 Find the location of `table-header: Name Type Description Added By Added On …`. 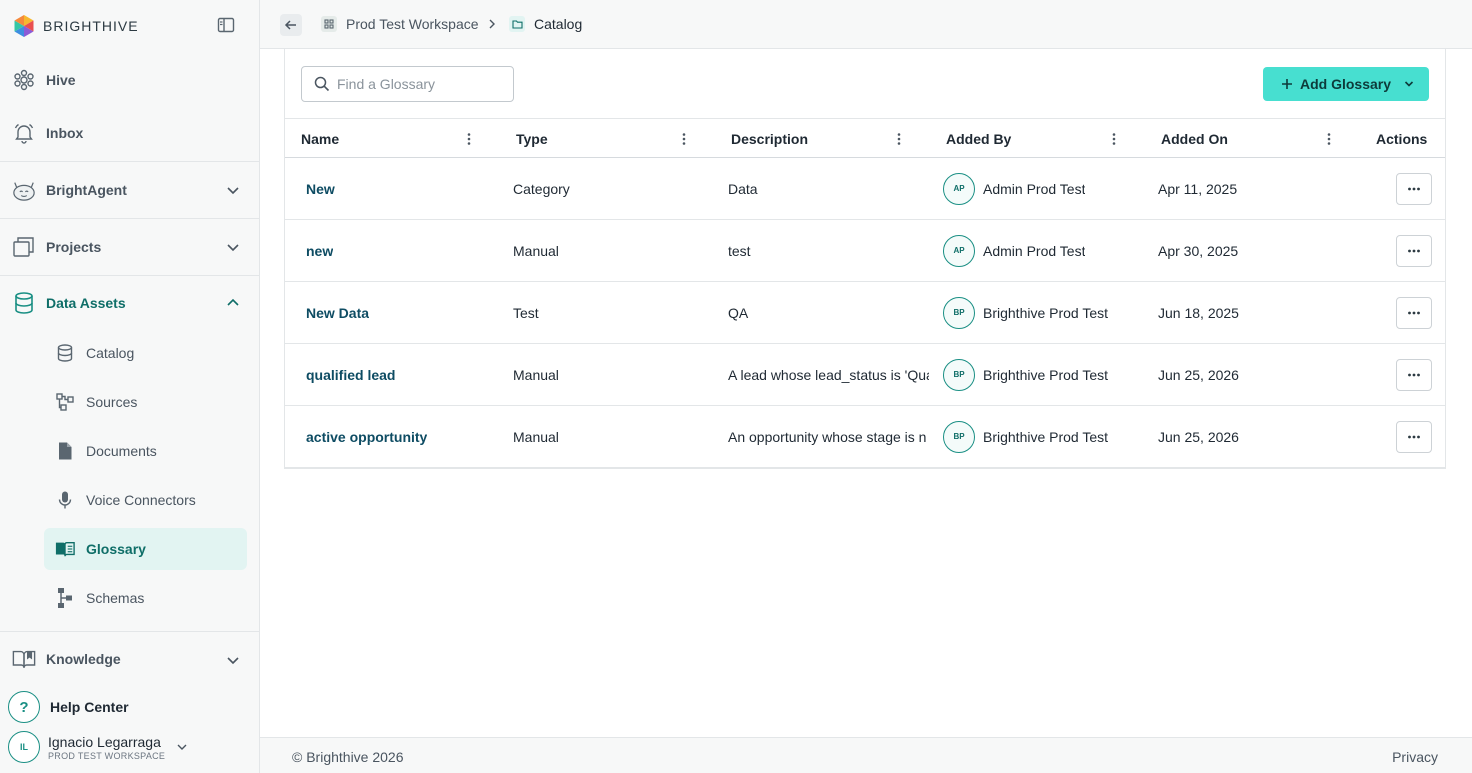

table-header: Name Type Description Added By Added On … is located at coordinates (865, 138).